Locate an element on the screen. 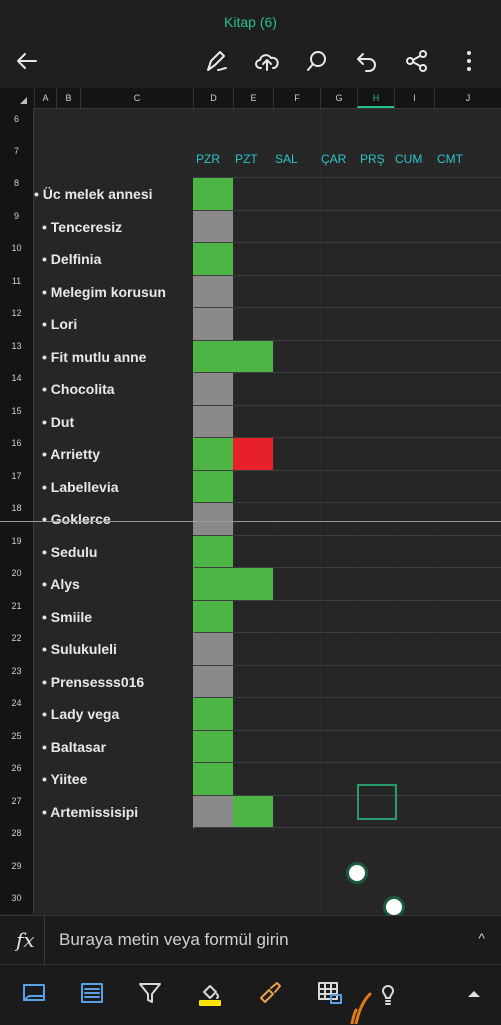  row-header: 12 is located at coordinates (16, 313).